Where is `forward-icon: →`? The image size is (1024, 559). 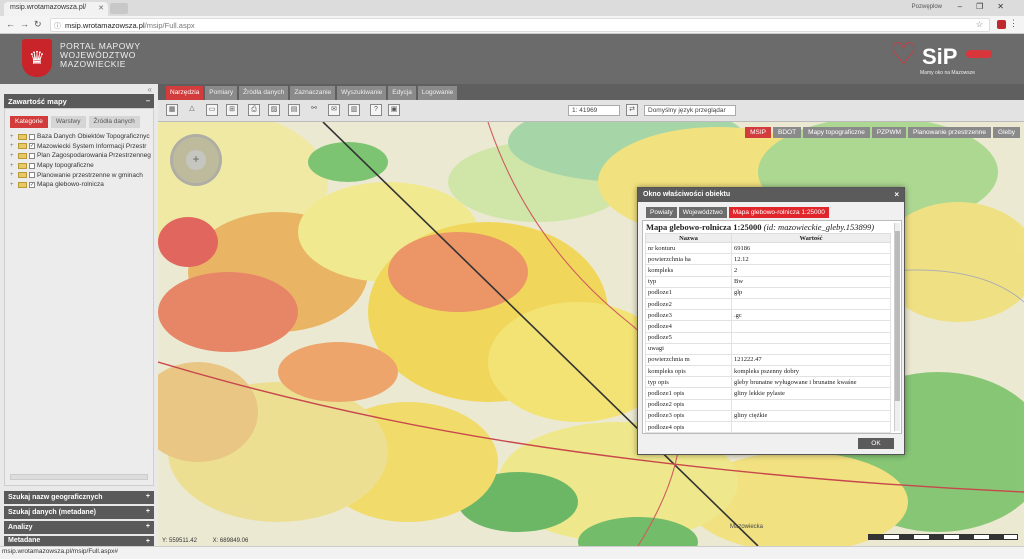
forward-icon: → is located at coordinates (24, 24).